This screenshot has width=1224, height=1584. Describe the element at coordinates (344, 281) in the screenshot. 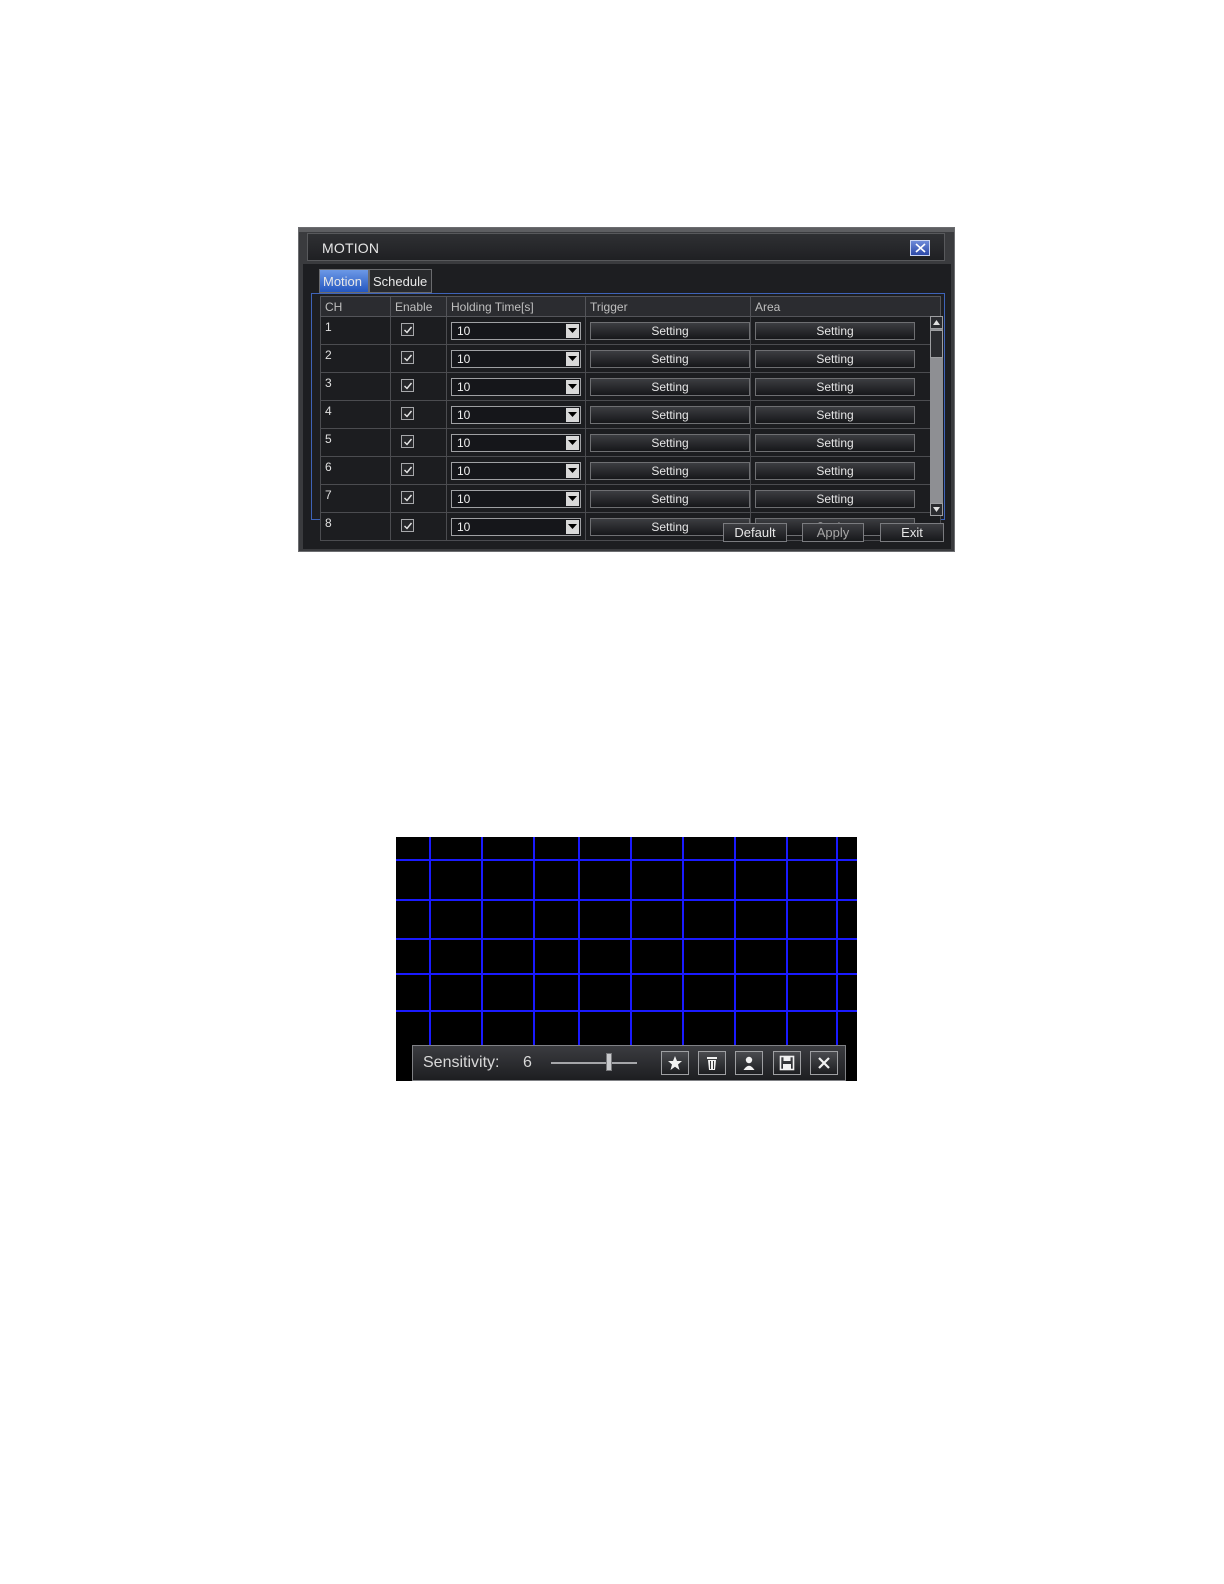

I see `tab-motion: Motion` at that location.